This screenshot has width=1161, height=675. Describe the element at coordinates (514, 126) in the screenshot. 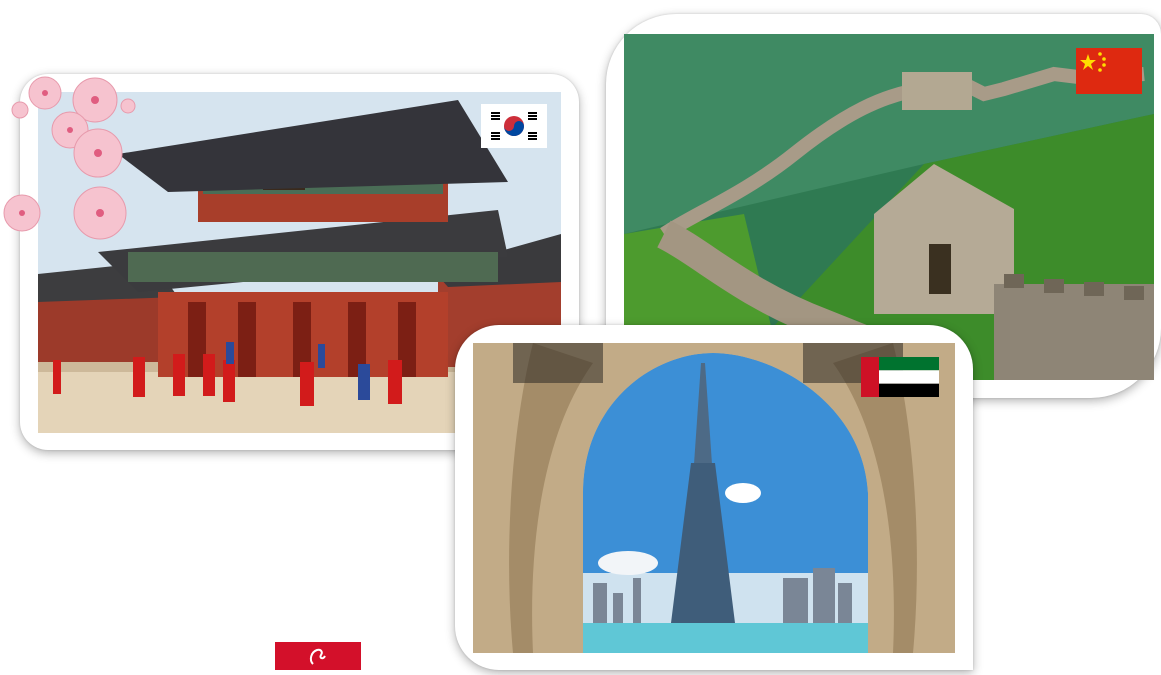

I see `south-korea-flag-icon` at that location.